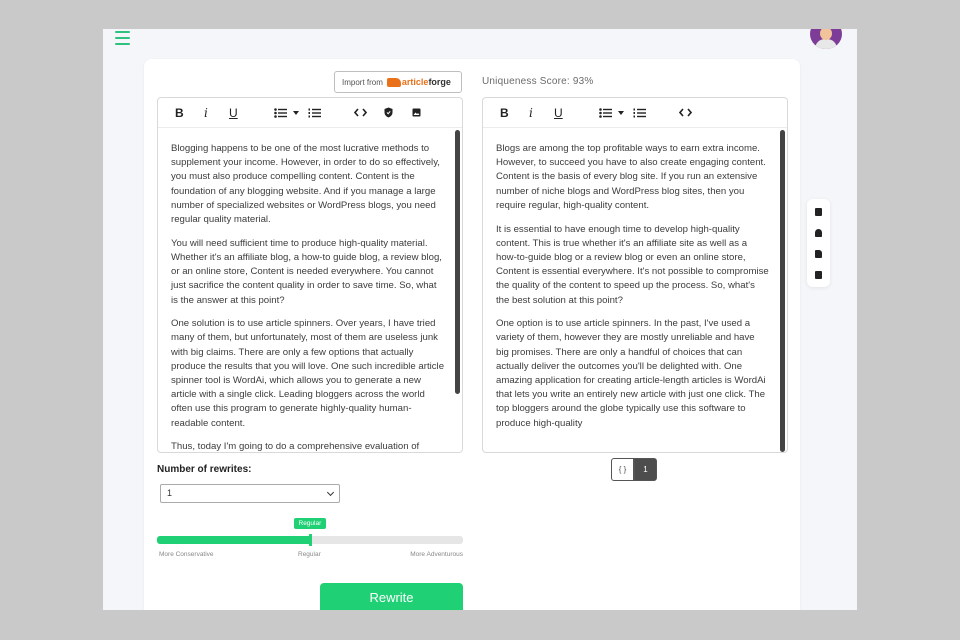 The image size is (960, 640). What do you see at coordinates (436, 554) in the screenshot?
I see `tick-adventurous: More Adventurous` at bounding box center [436, 554].